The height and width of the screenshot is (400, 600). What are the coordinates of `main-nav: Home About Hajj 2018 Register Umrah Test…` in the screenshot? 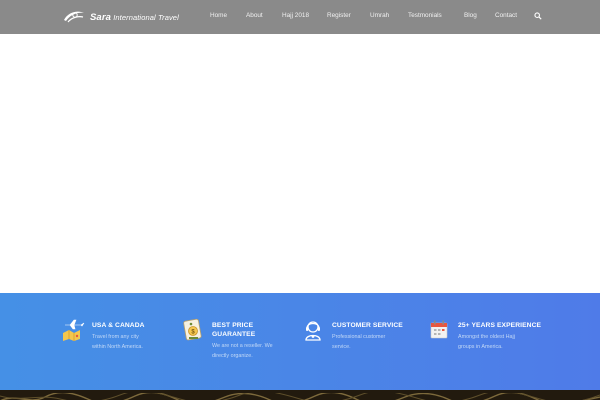 It's located at (300, 20).